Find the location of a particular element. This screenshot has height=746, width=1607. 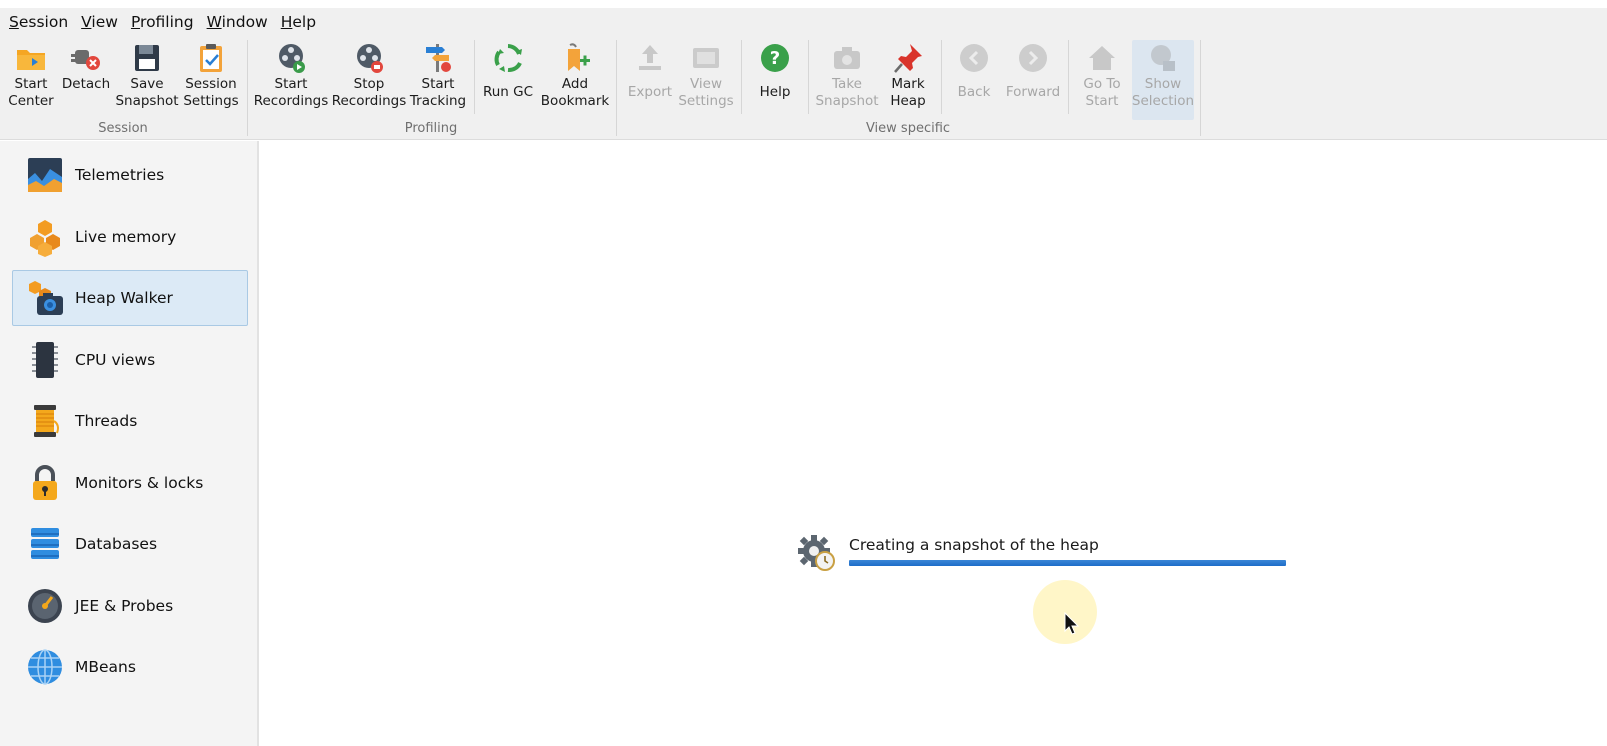

forward-arrow-icon is located at coordinates (1033, 58).